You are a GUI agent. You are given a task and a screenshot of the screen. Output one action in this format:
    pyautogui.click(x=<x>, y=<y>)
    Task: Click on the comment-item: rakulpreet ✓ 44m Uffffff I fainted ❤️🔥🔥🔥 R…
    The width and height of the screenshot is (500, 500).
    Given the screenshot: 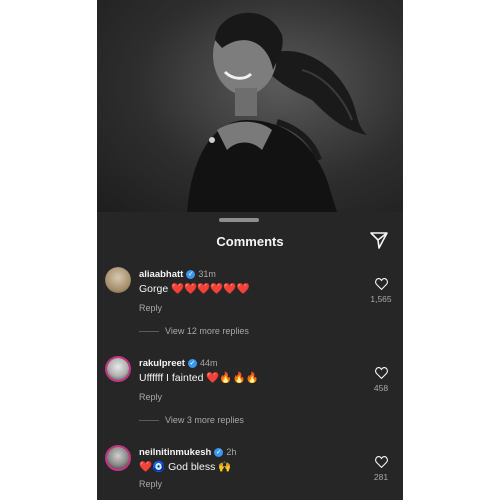 What is the action you would take?
    pyautogui.click(x=250, y=396)
    